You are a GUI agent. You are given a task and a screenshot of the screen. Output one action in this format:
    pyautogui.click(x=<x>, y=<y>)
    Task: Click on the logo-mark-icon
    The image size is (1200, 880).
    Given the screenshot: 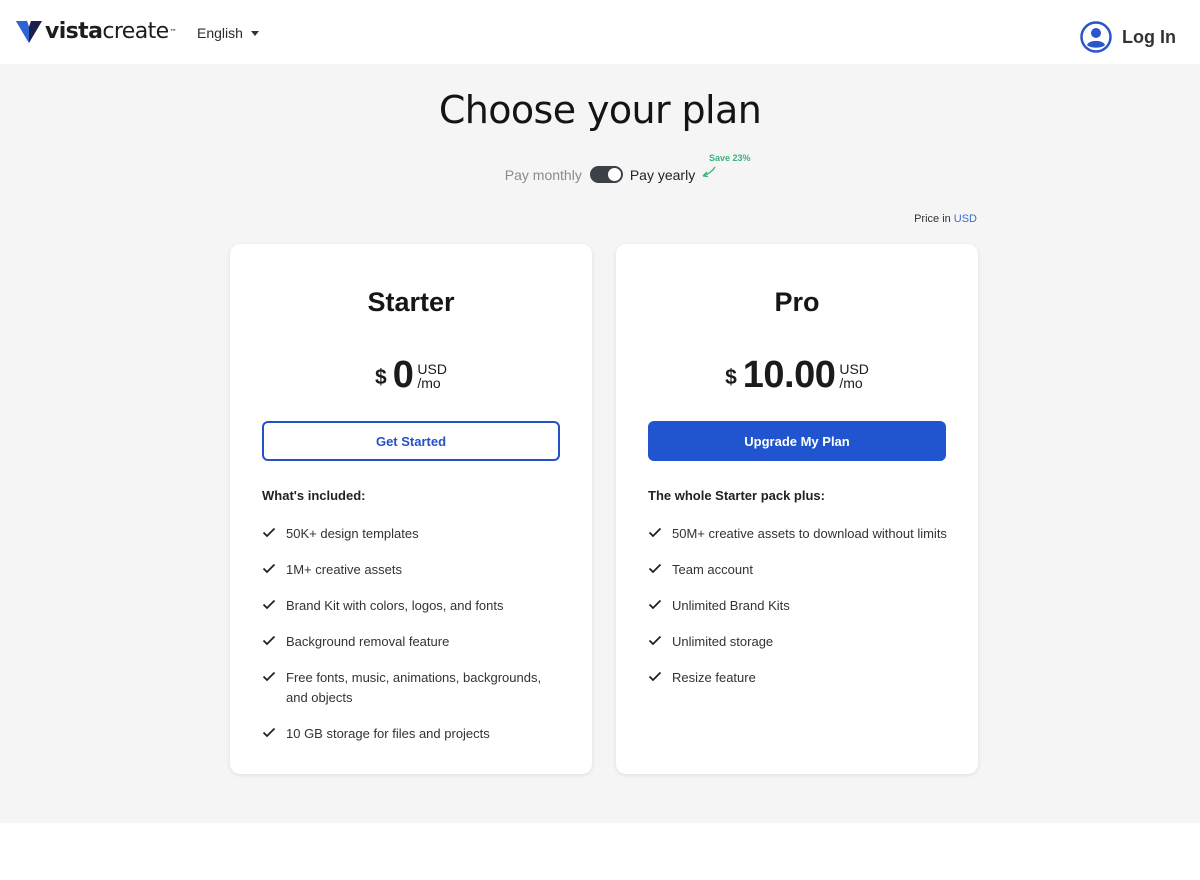 What is the action you would take?
    pyautogui.click(x=29, y=32)
    